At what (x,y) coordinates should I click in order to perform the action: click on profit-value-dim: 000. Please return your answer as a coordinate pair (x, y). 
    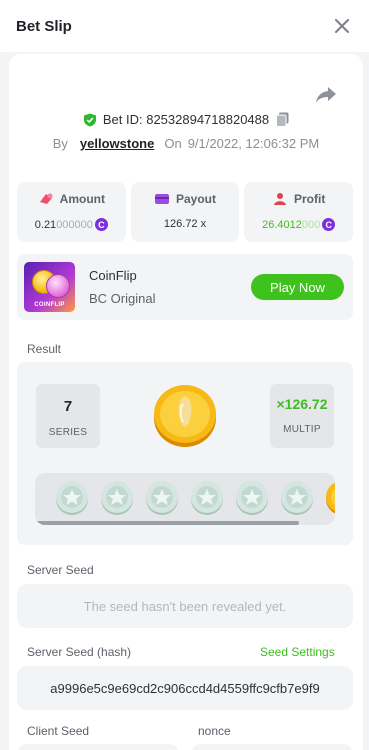
    Looking at the image, I should click on (311, 224).